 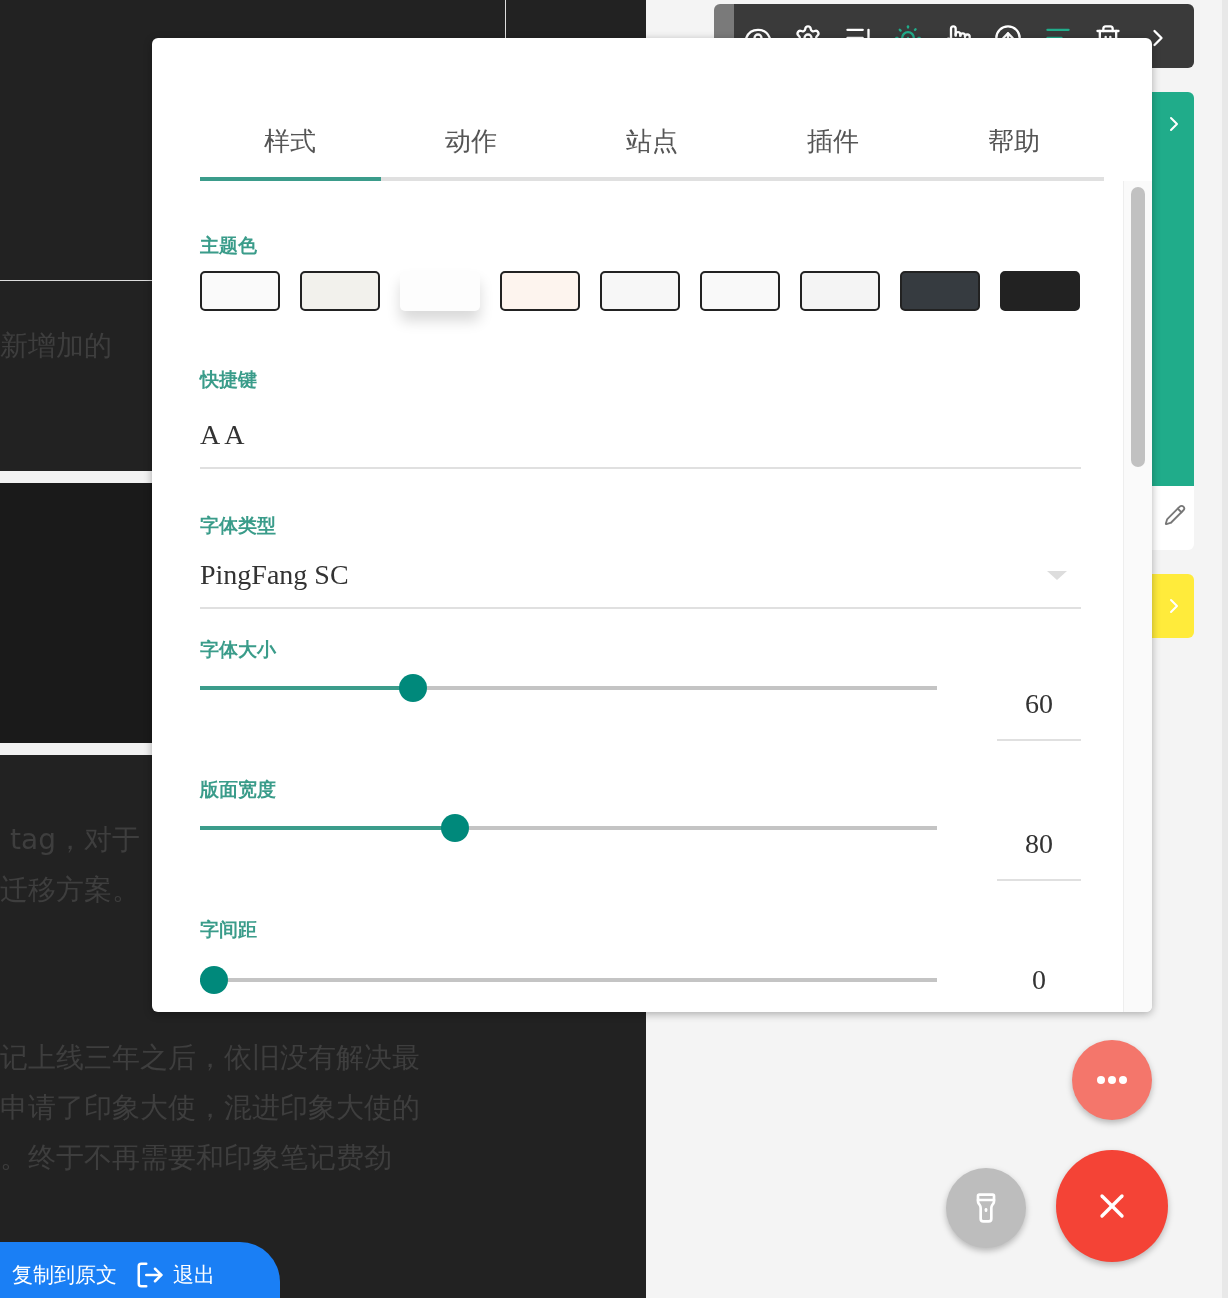 I want to click on tab: 动作, so click(x=471, y=145).